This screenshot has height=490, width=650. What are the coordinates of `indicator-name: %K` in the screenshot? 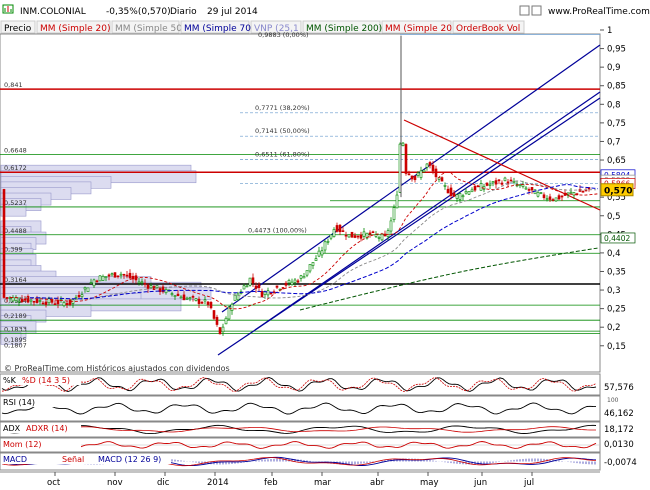 It's located at (10, 380).